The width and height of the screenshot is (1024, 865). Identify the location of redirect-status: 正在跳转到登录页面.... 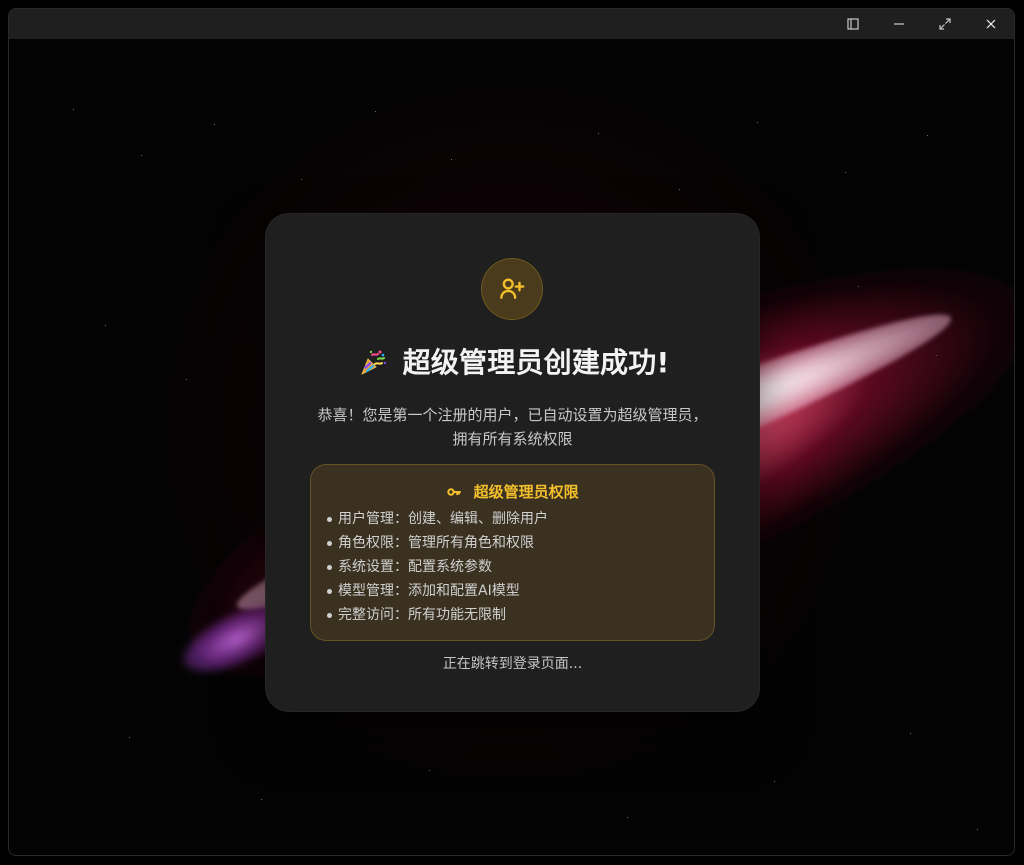
(512, 664).